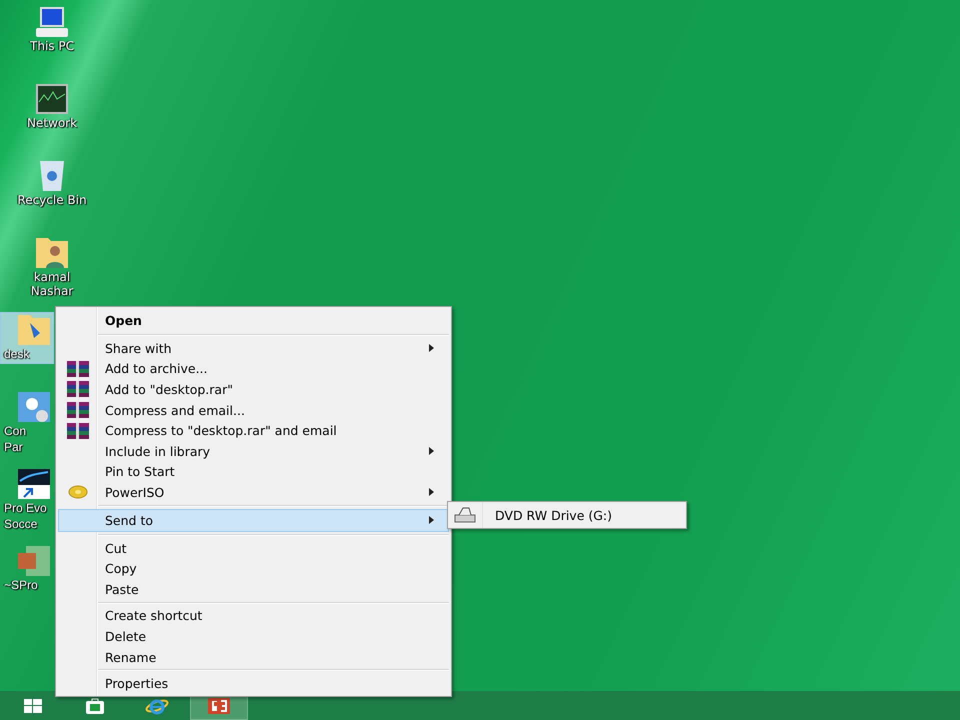  I want to click on menu-item: Compress to "desktop.rar" and email, so click(253, 430).